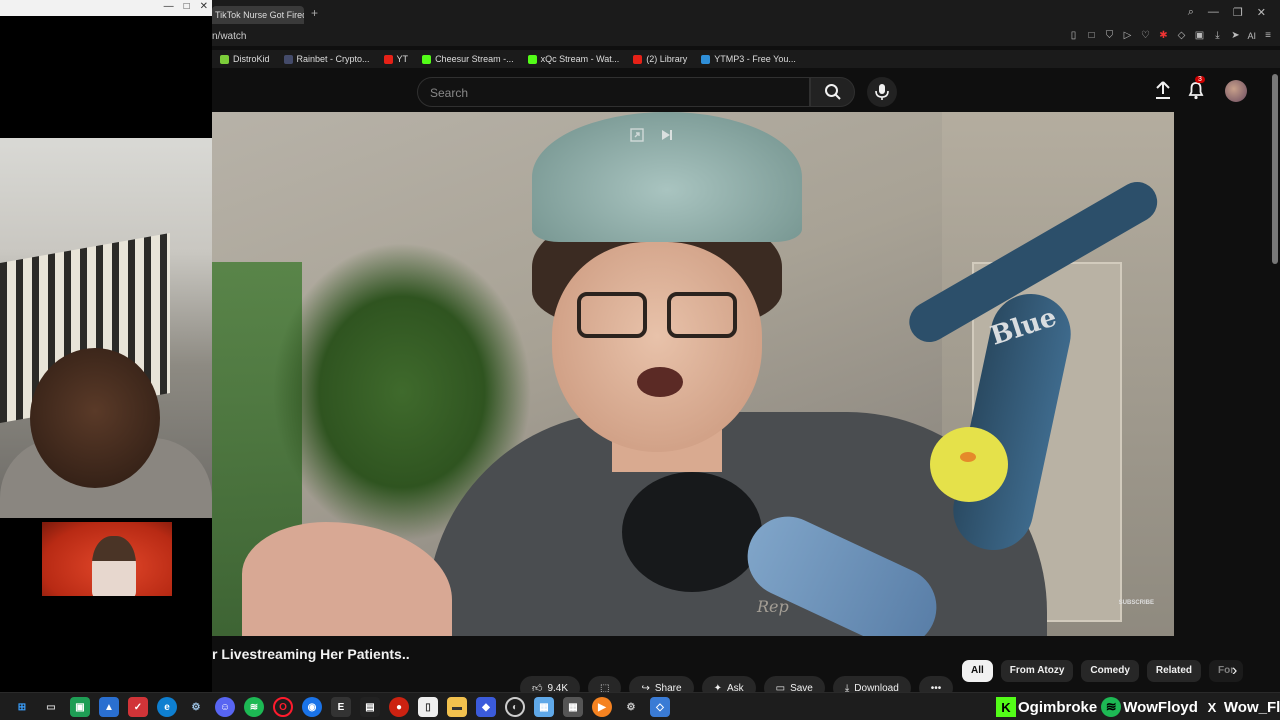 This screenshot has width=1280, height=720. What do you see at coordinates (613, 92) in the screenshot?
I see `search-input: Search` at bounding box center [613, 92].